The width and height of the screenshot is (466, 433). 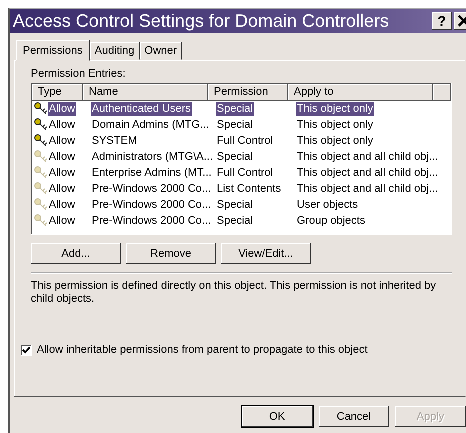 What do you see at coordinates (202, 350) in the screenshot?
I see `checkbox-label: Allow inheritable permissions from parent to propagate to this object` at bounding box center [202, 350].